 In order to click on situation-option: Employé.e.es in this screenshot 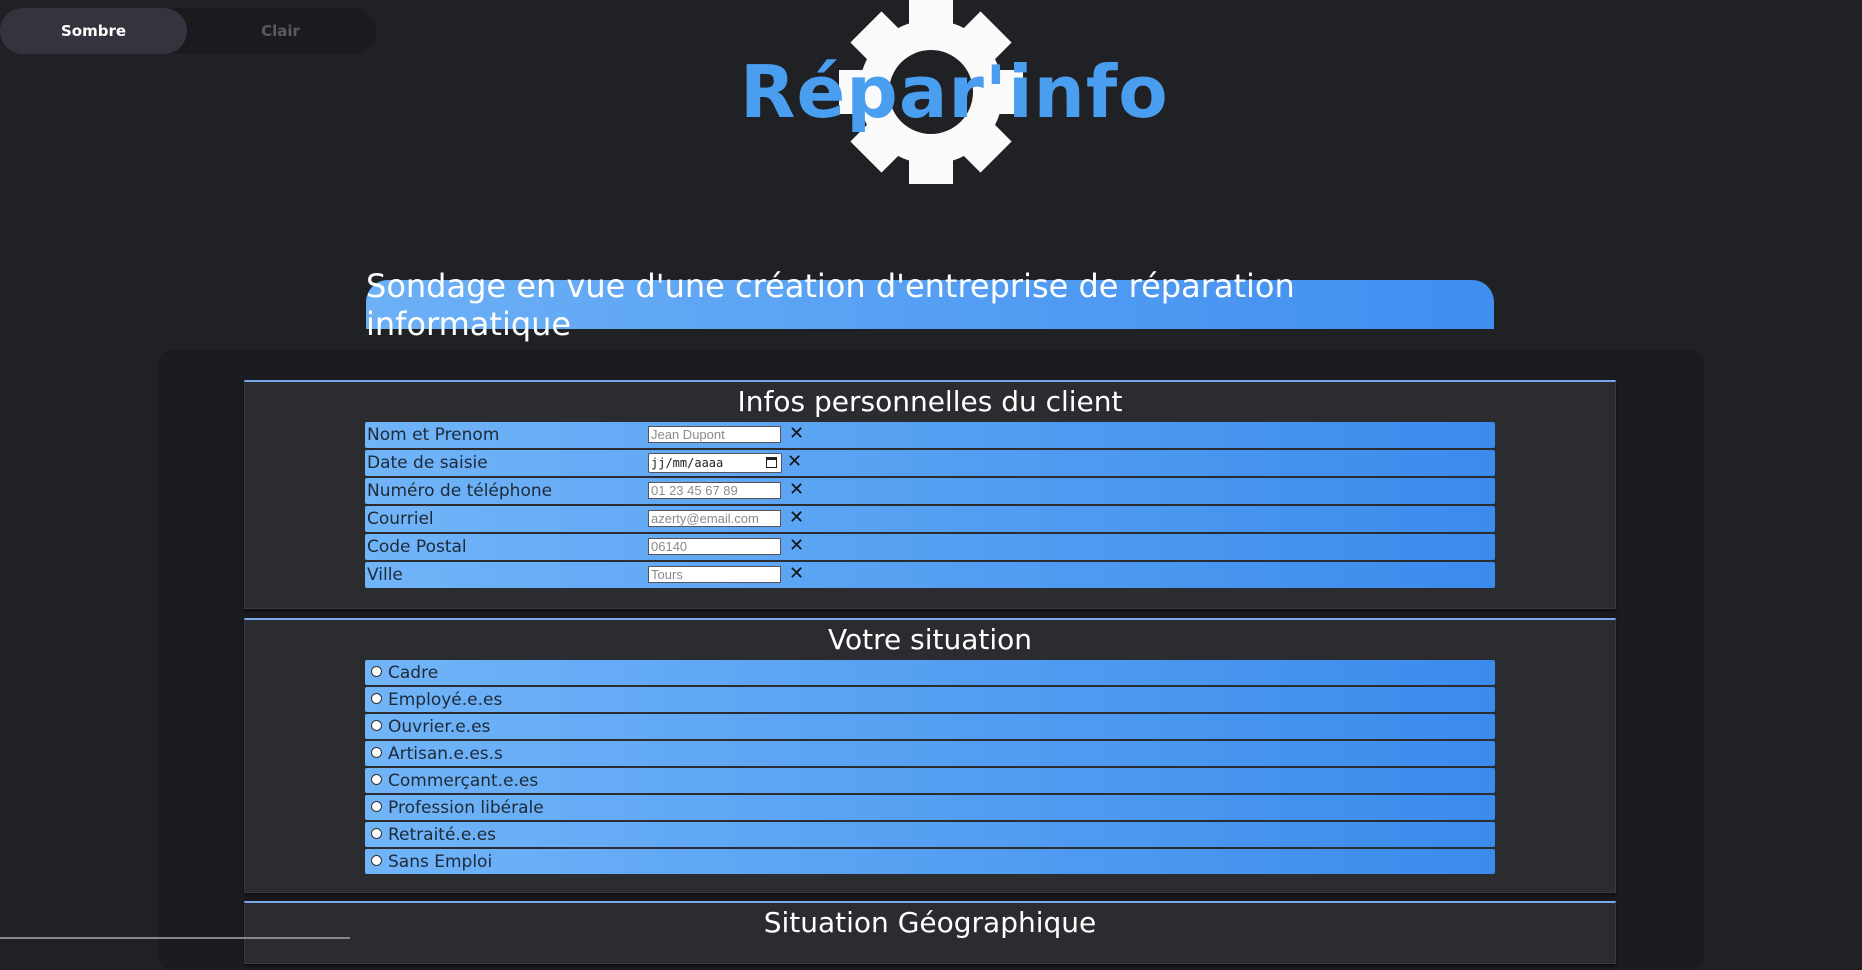, I will do `click(930, 699)`.